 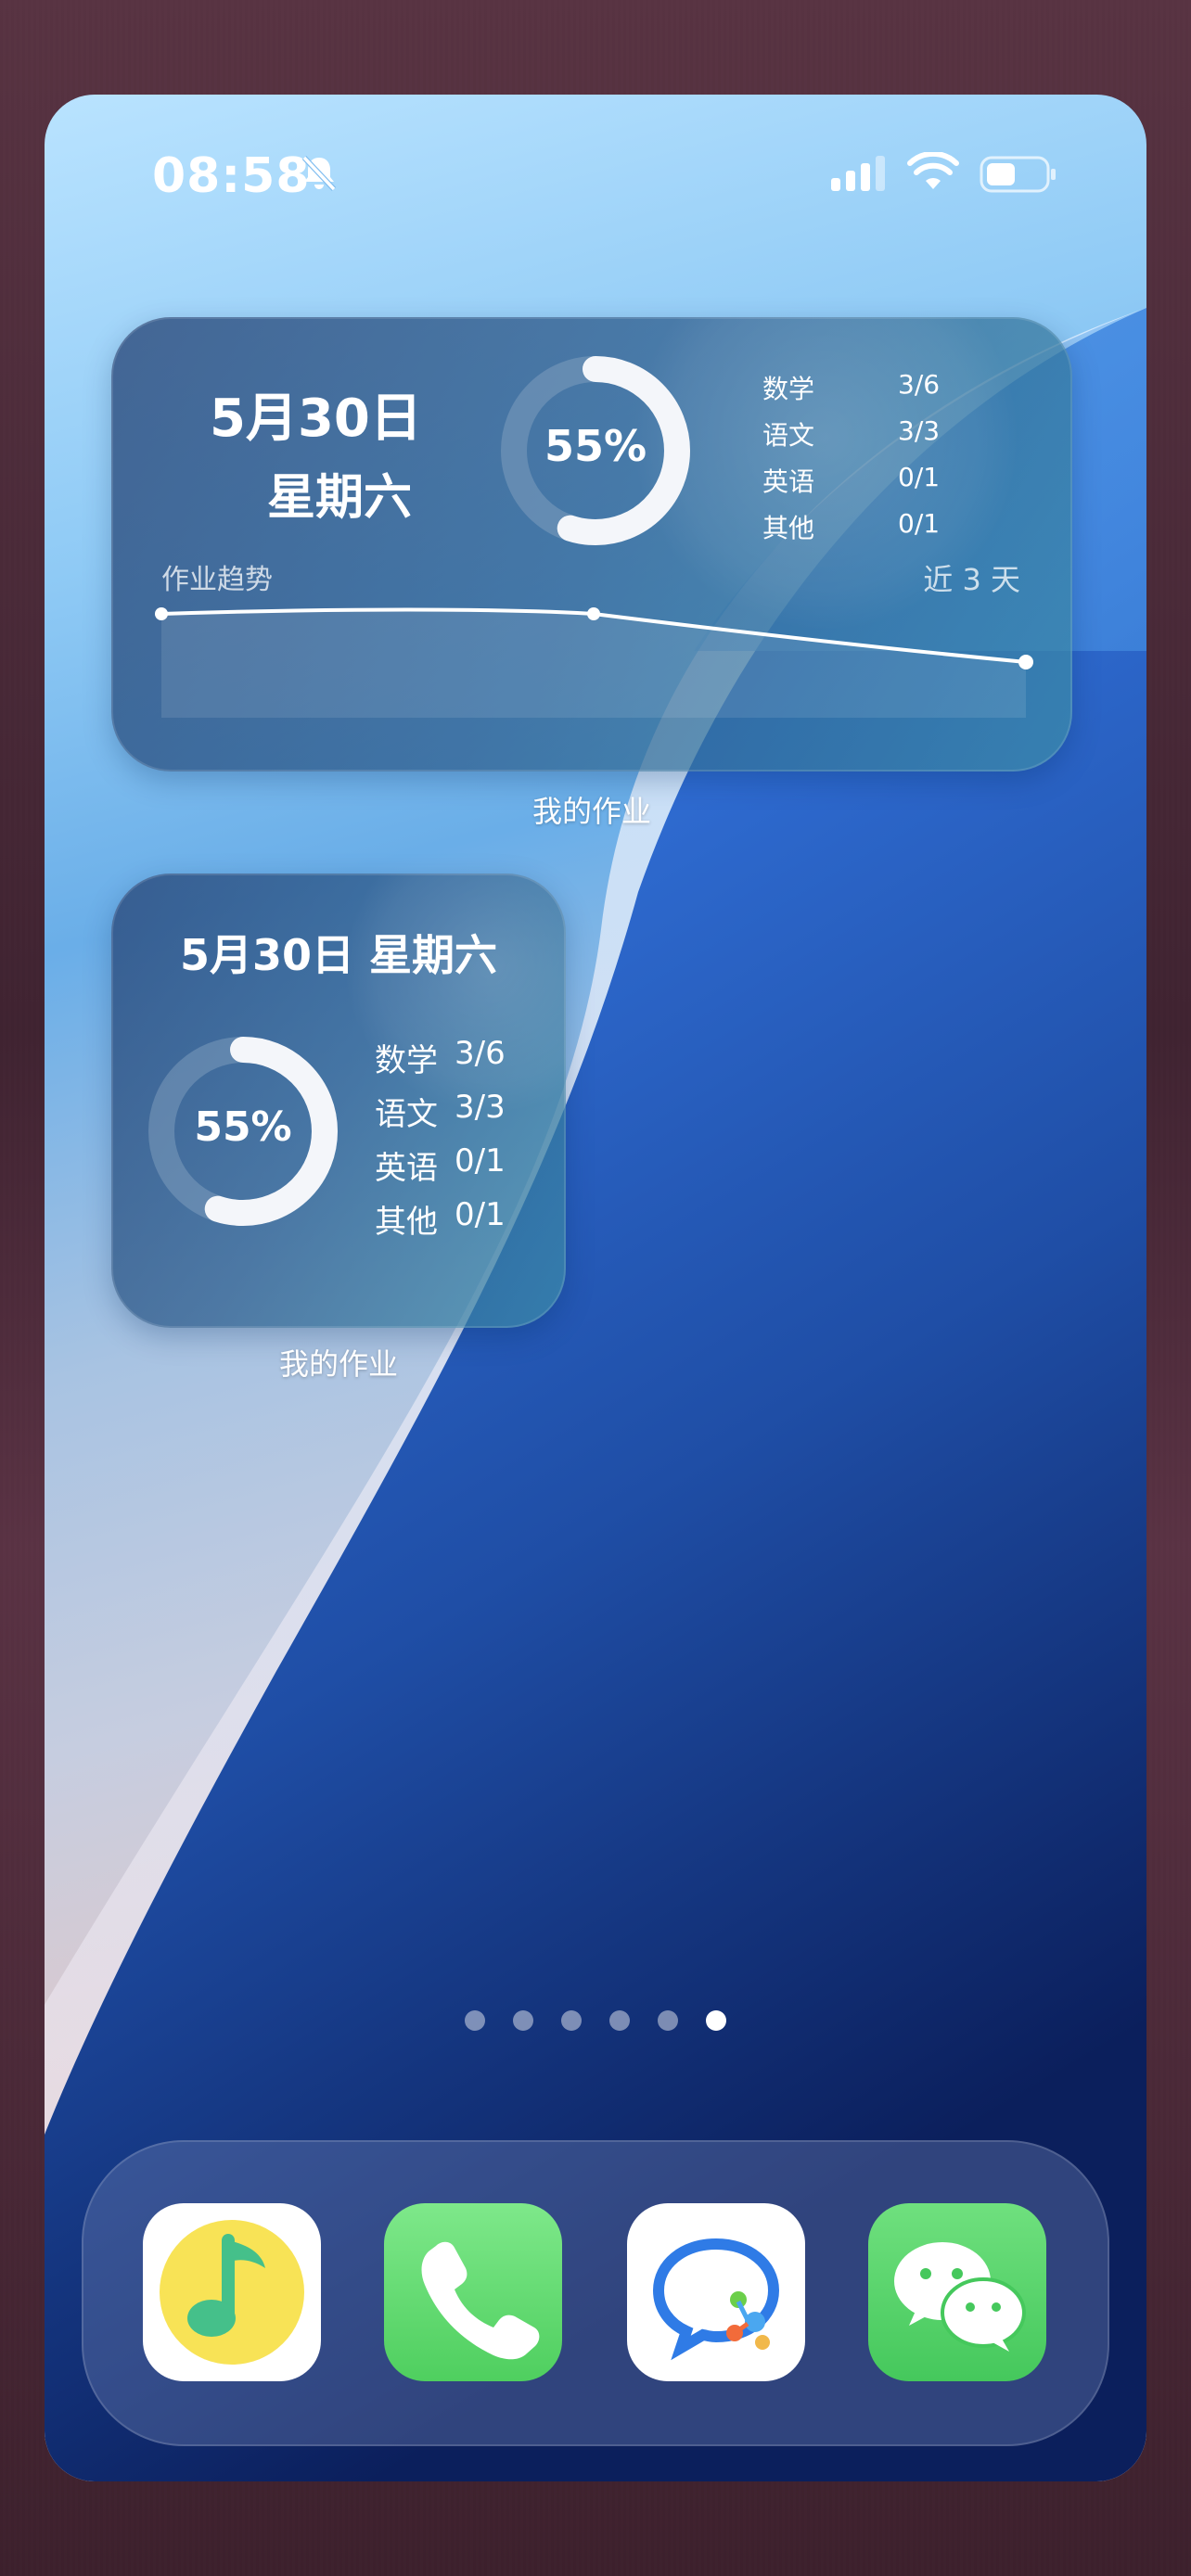 What do you see at coordinates (217, 580) in the screenshot?
I see `trend-label: 作业趋势` at bounding box center [217, 580].